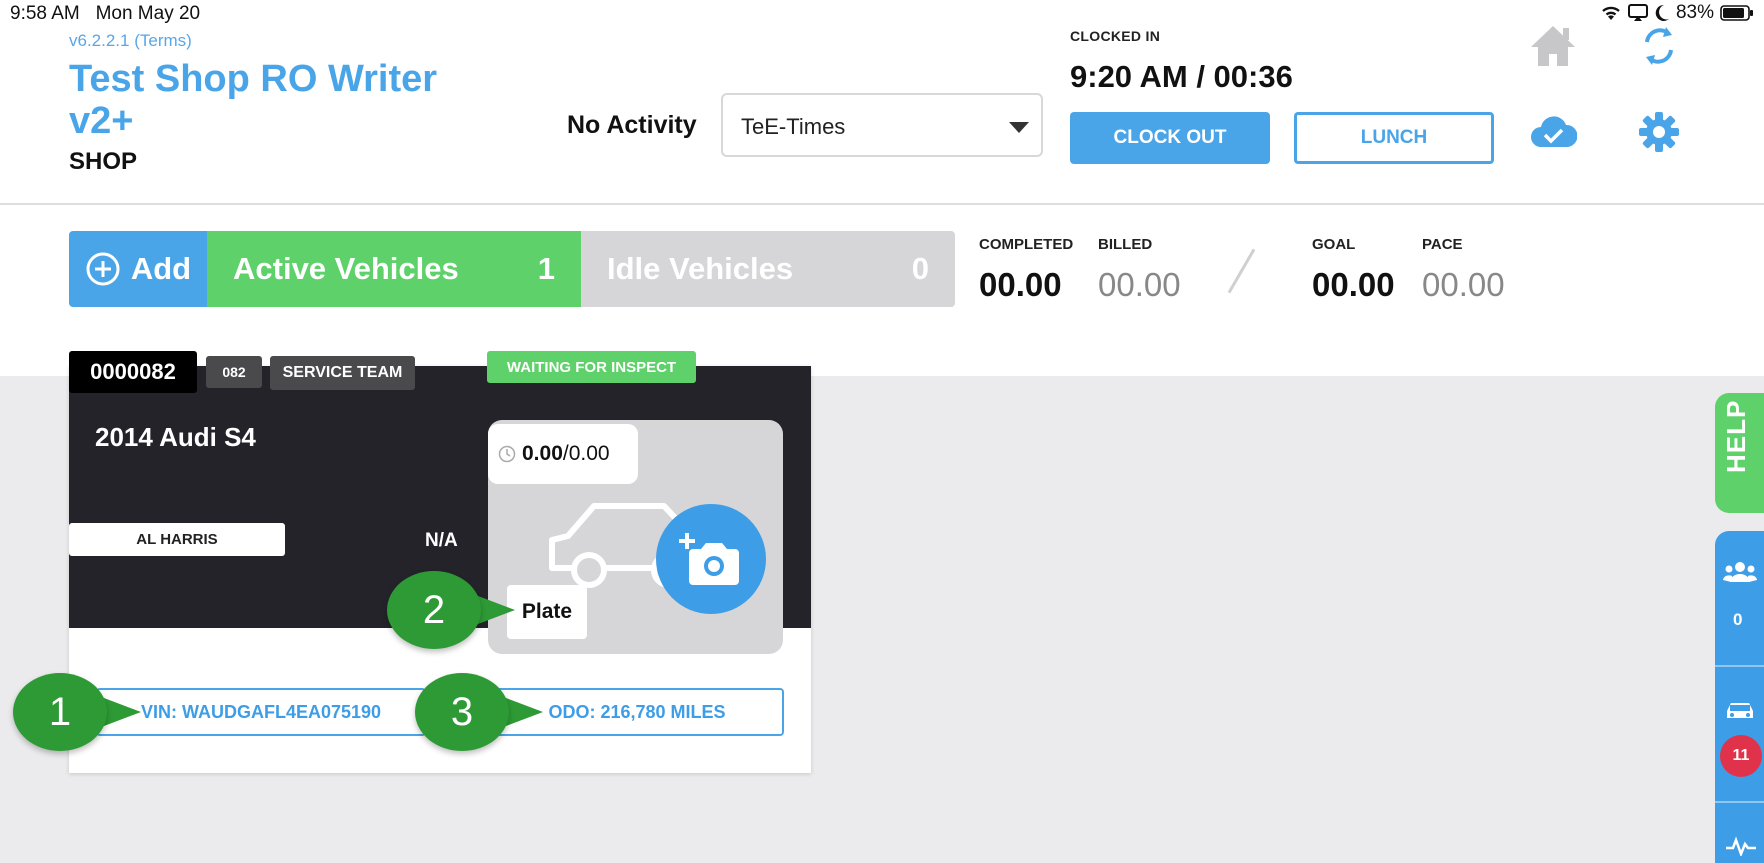  Describe the element at coordinates (1115, 36) in the screenshot. I see `clocked-in-label: CLOCKED IN` at that location.